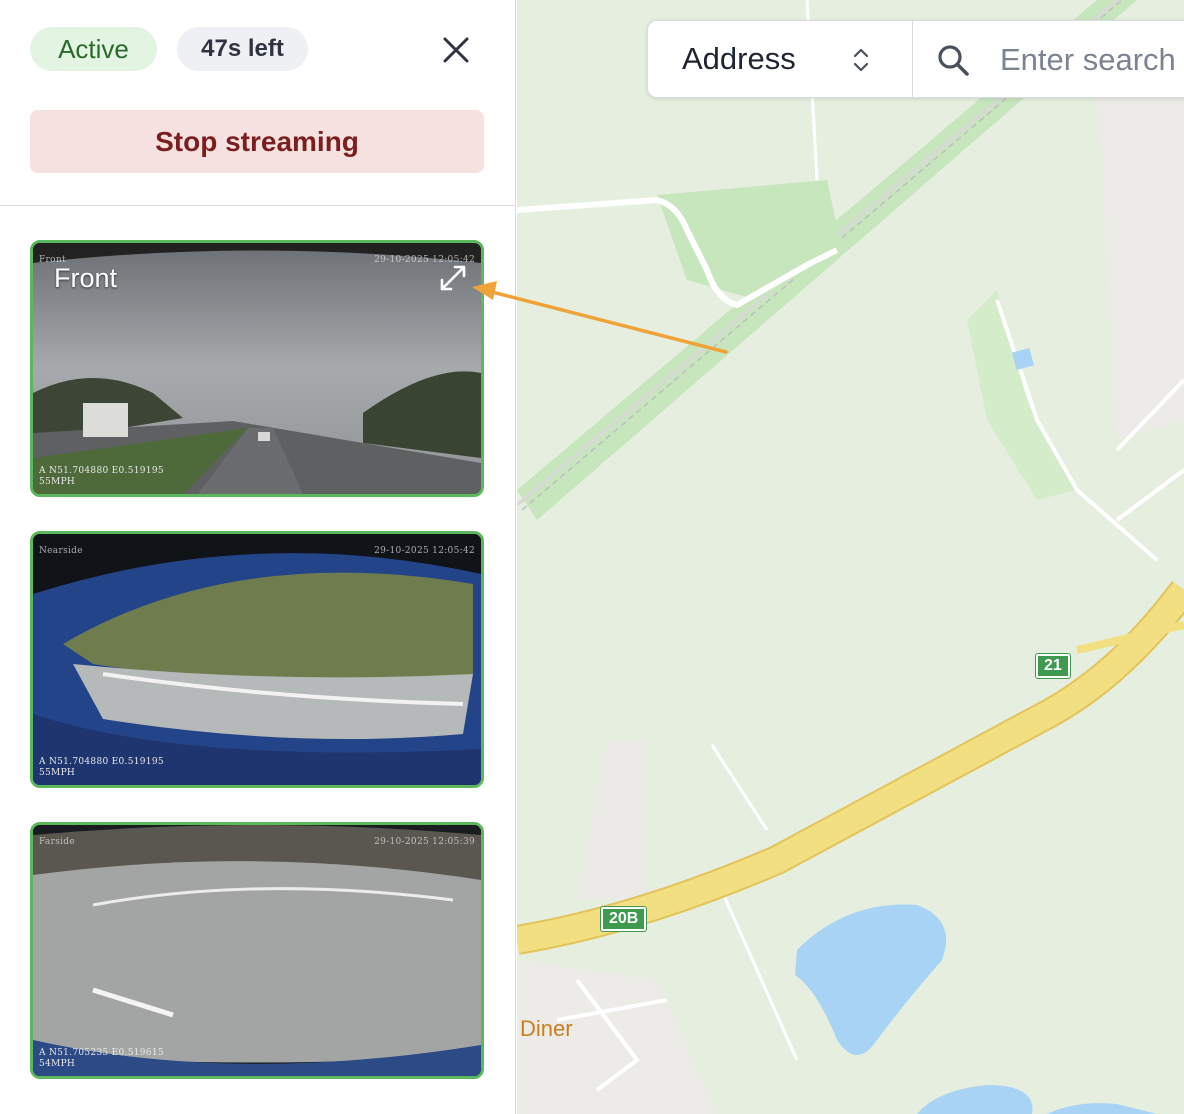 This screenshot has height=1114, width=1184. What do you see at coordinates (257, 141) in the screenshot?
I see `stop-streaming-button: Stop streaming` at bounding box center [257, 141].